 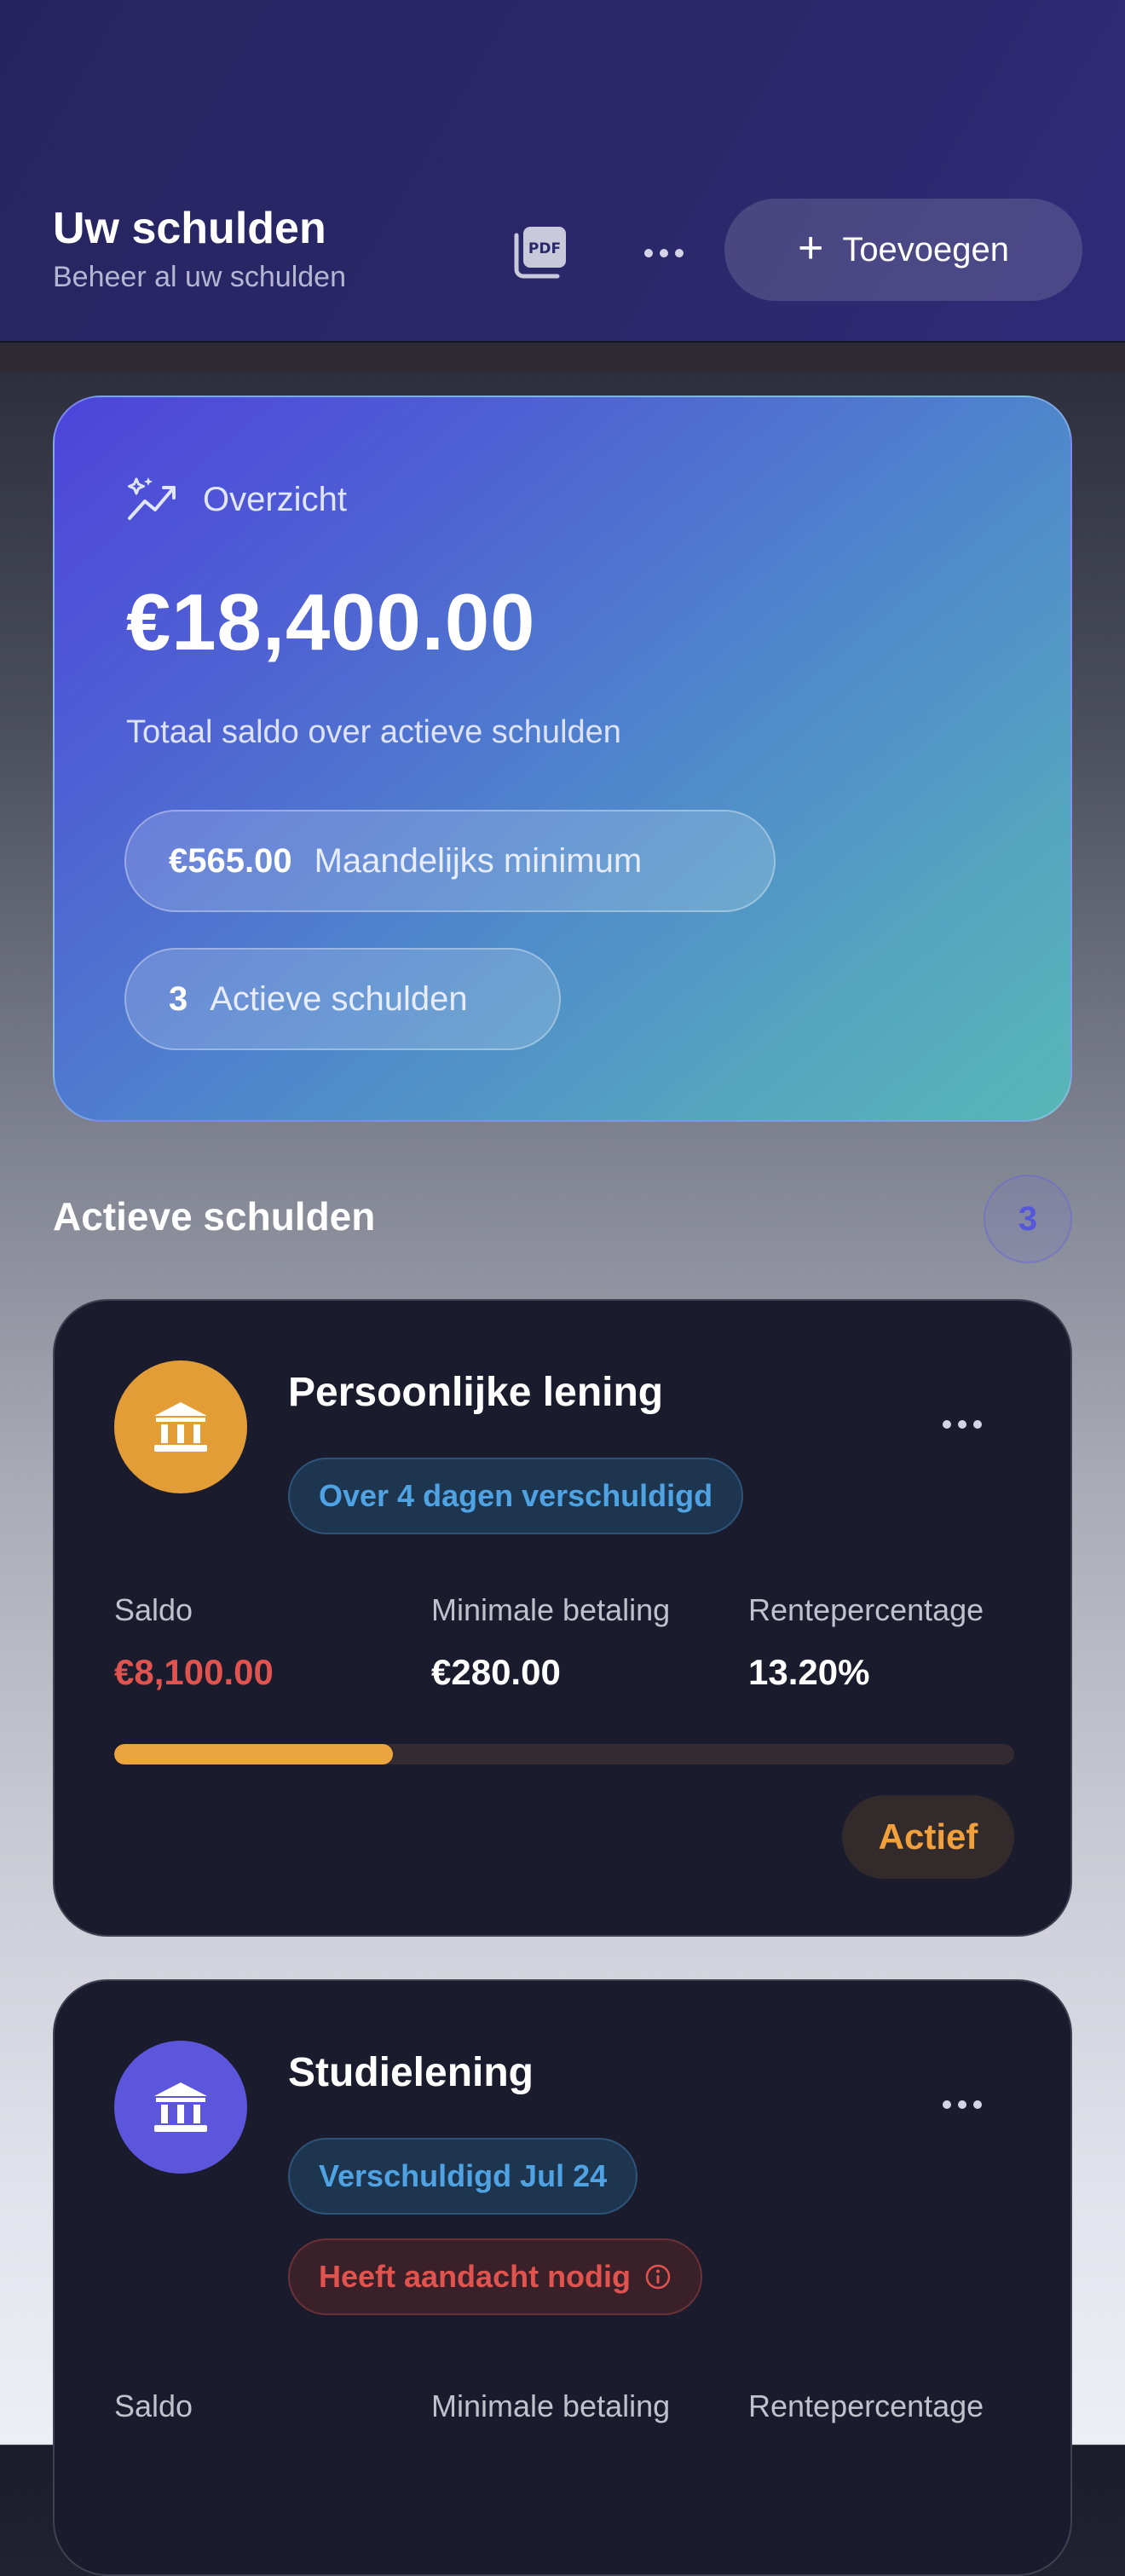 I want to click on add-debt-button: + Toevoegen, so click(x=903, y=250).